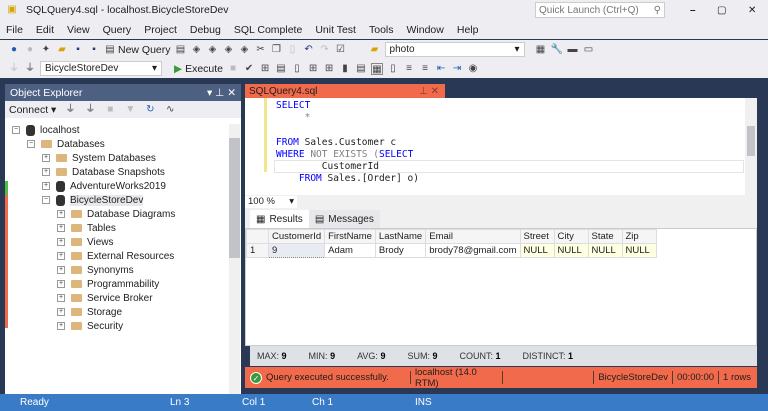 The width and height of the screenshot is (768, 411). Describe the element at coordinates (123, 298) in the screenshot. I see `tree-node: + Service Broker` at that location.